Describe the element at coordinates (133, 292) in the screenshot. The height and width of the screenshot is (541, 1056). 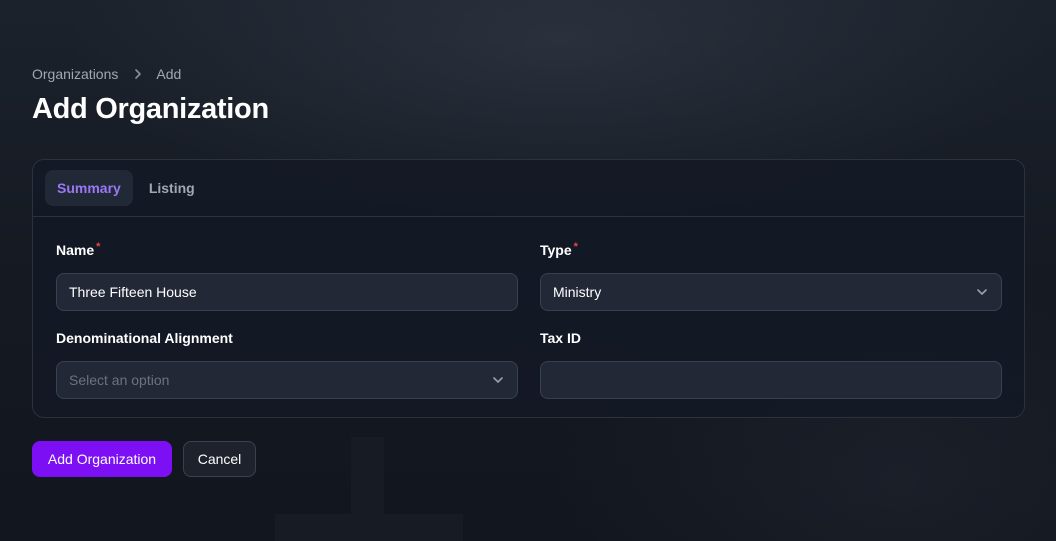
I see `name-input-value: Three Fifteen House` at that location.